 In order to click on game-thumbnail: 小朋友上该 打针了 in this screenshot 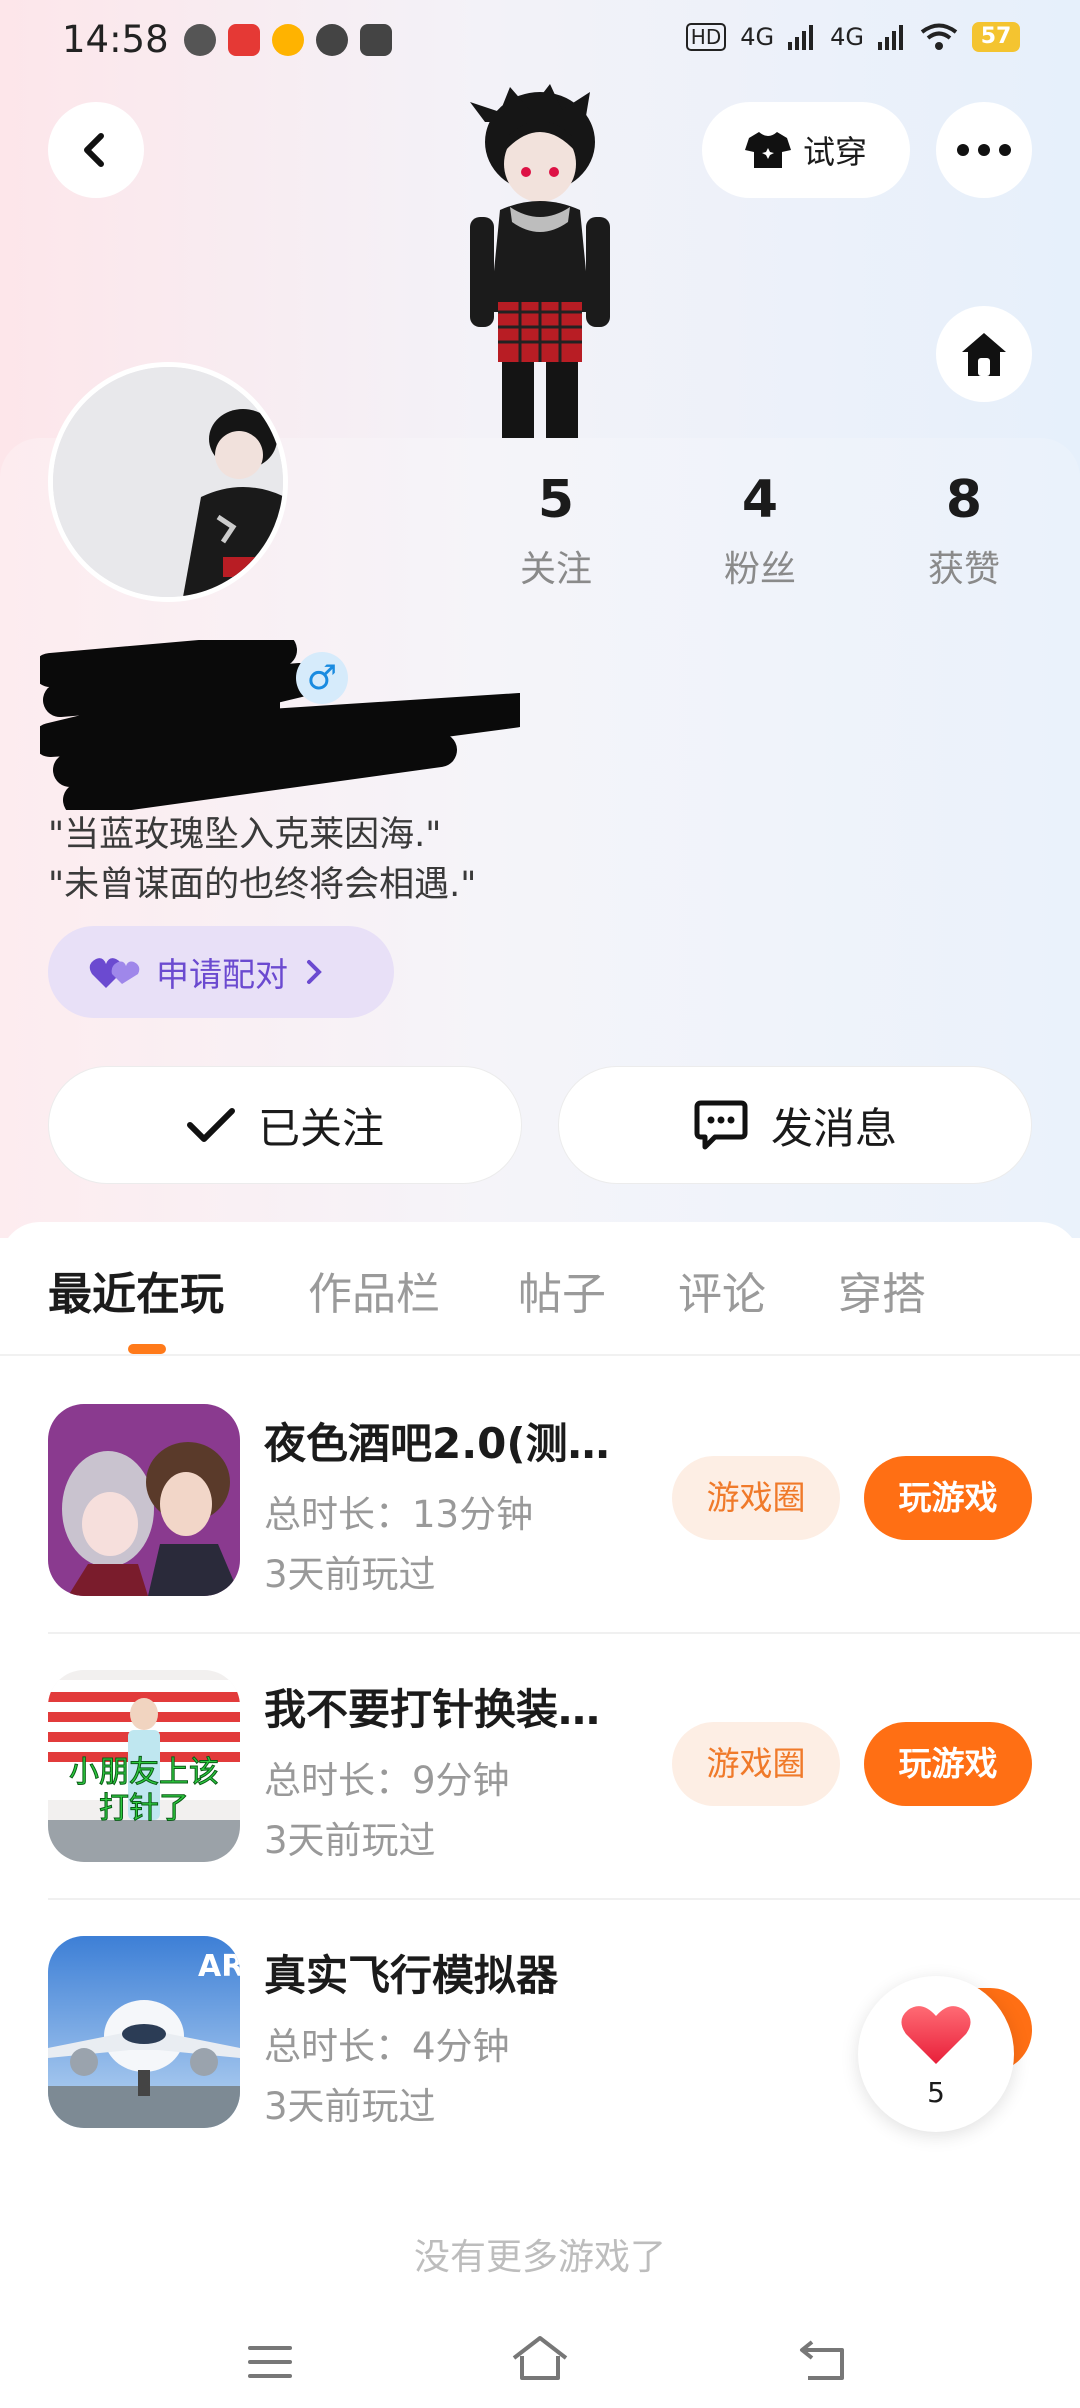, I will do `click(144, 1766)`.